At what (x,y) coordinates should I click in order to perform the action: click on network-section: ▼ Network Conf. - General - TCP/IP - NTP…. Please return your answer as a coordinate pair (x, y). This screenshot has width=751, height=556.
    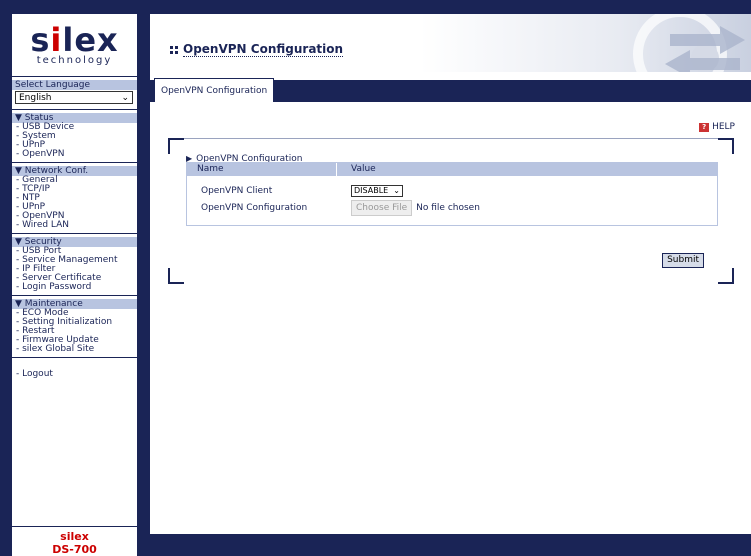
    Looking at the image, I should click on (74, 200).